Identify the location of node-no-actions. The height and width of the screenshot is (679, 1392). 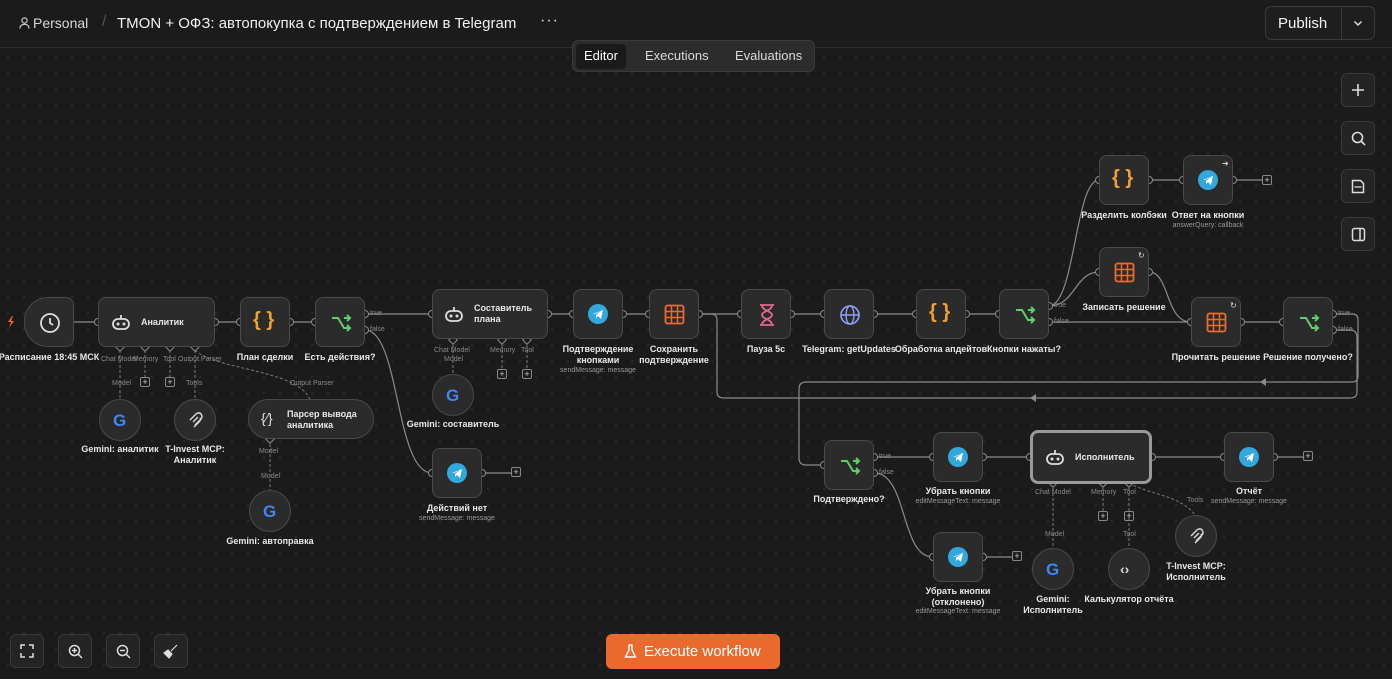
(457, 473).